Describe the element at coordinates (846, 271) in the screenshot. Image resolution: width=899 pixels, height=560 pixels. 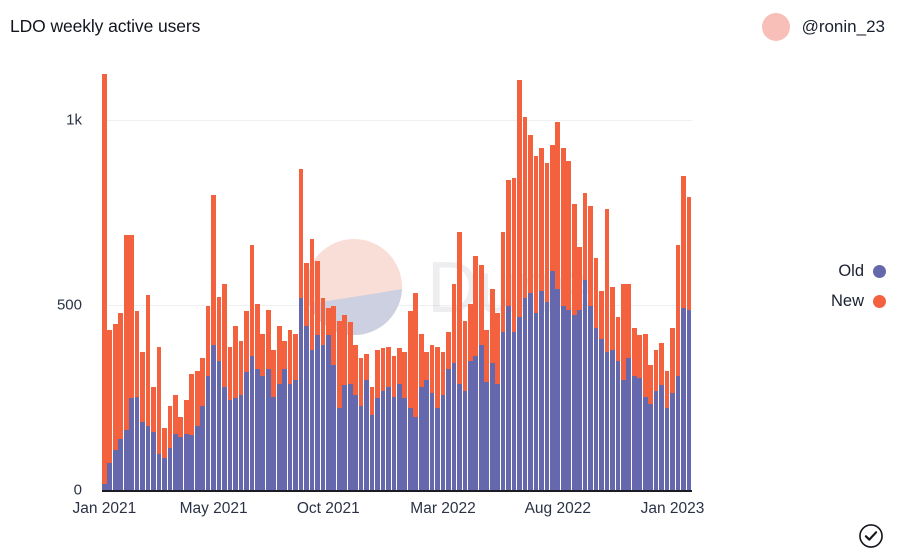
I see `legend-item-old: Old` at that location.